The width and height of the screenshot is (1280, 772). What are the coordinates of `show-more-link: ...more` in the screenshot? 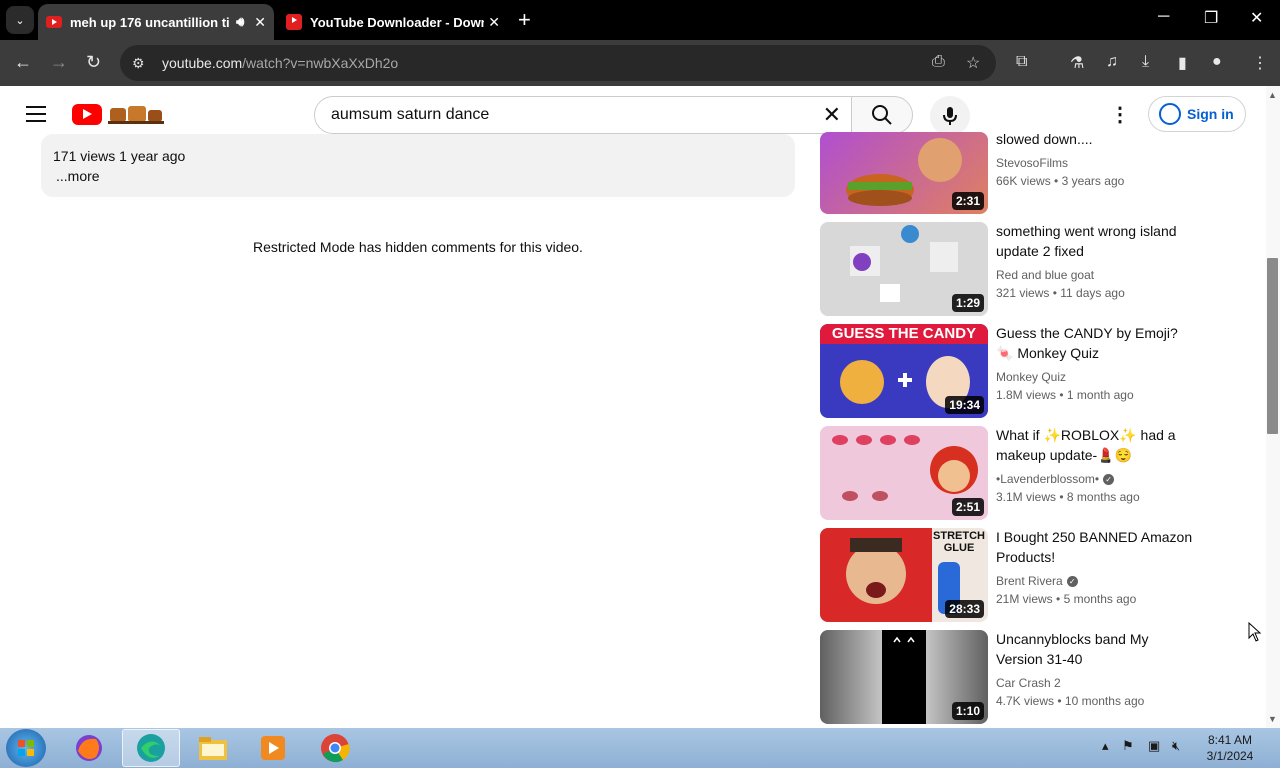 It's located at (78, 176).